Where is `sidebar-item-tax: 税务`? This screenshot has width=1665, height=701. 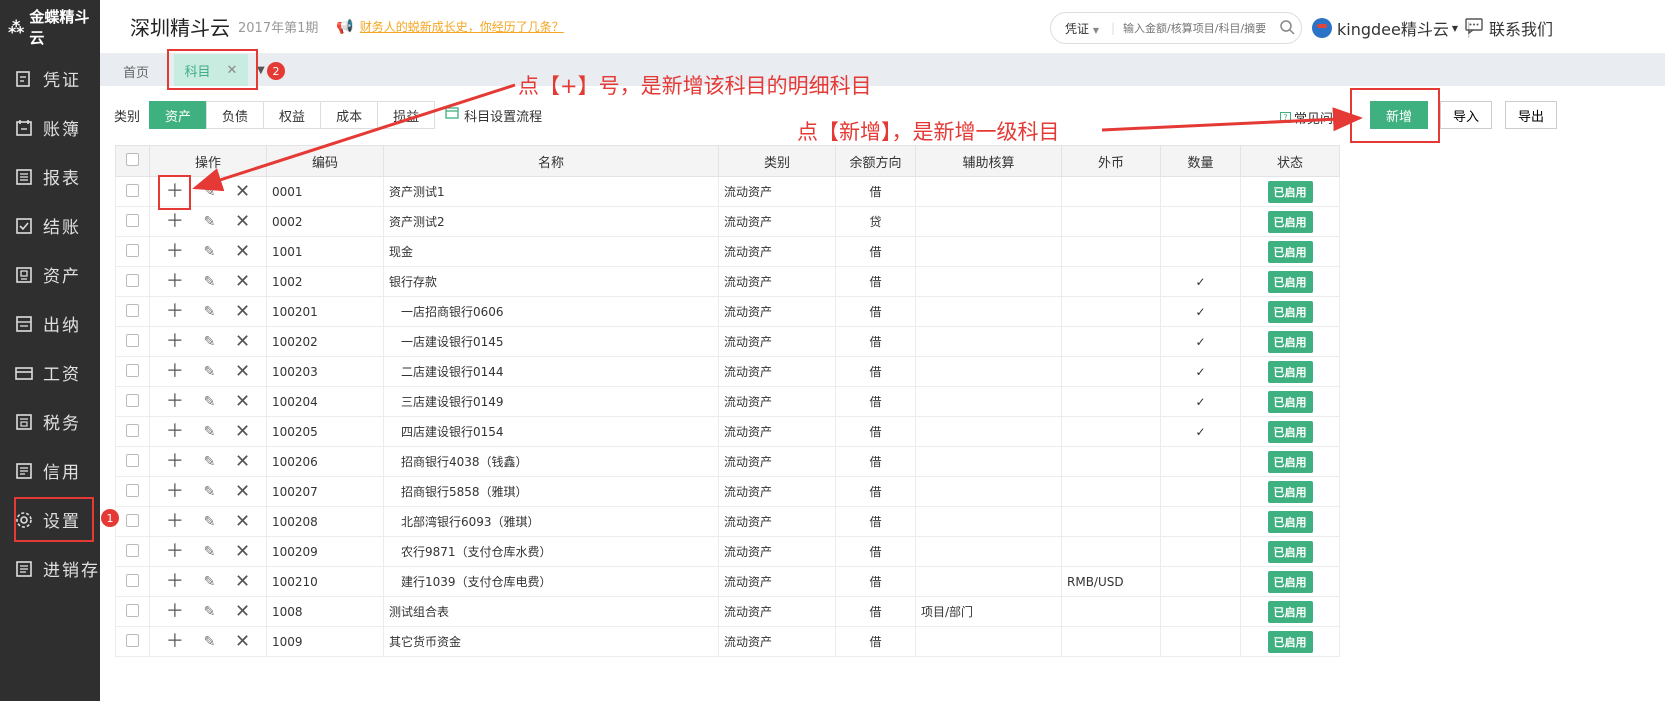
sidebar-item-tax: 税务 is located at coordinates (50, 421).